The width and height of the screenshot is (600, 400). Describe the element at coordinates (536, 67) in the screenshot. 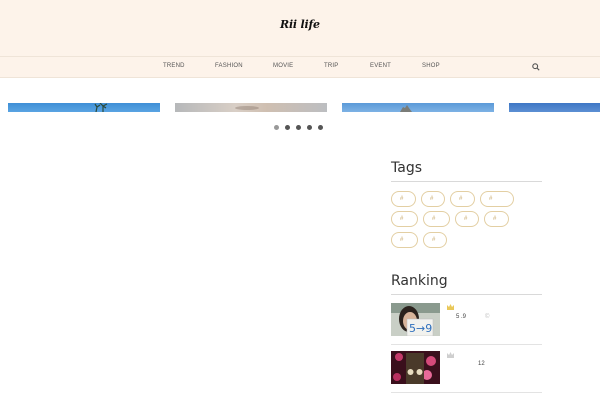

I see `search-icon` at that location.